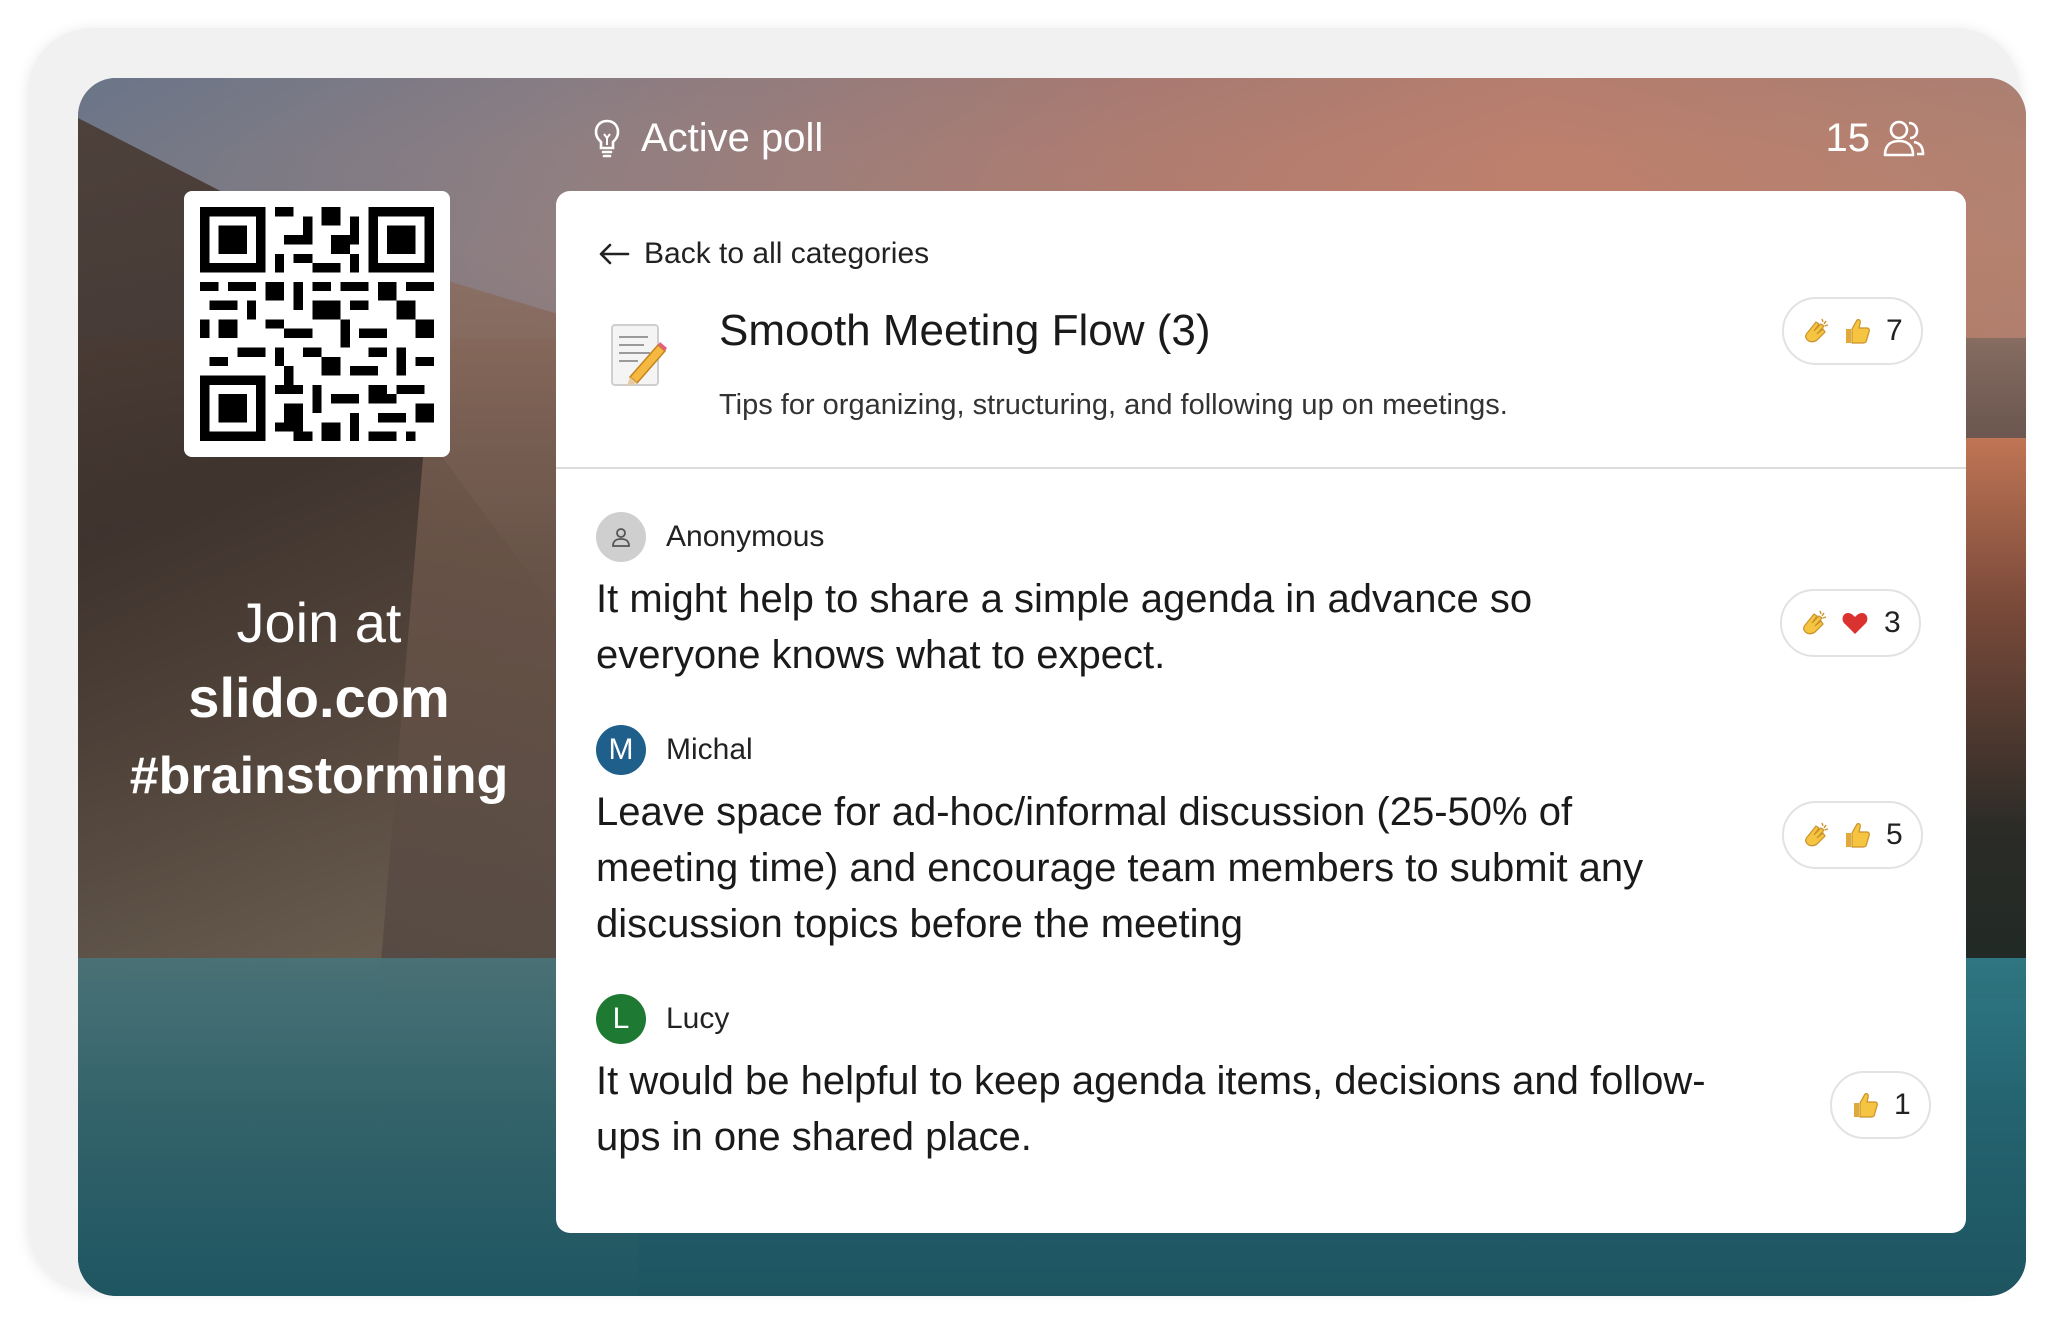 The width and height of the screenshot is (2048, 1318). I want to click on join-label: Join at, so click(319, 622).